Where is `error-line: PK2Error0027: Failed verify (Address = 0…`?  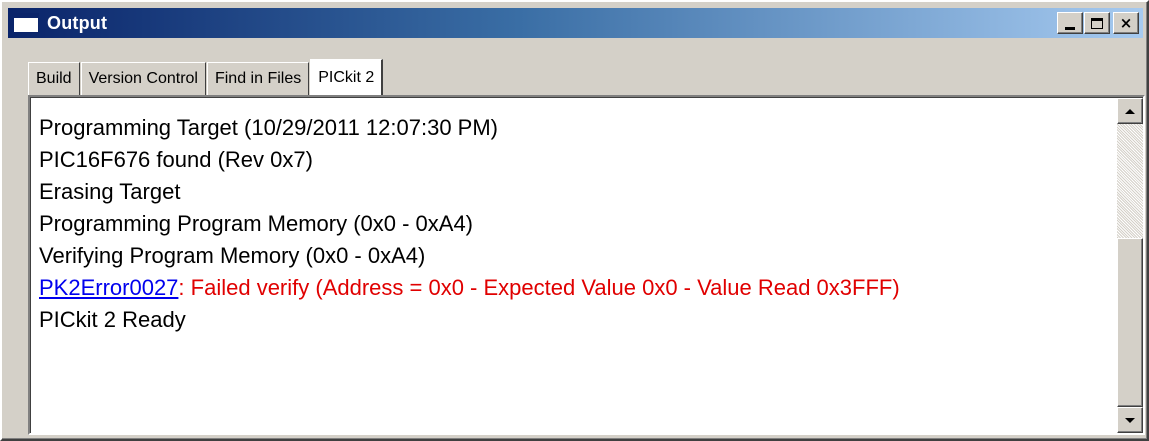 error-line: PK2Error0027: Failed verify (Address = 0… is located at coordinates (571, 288).